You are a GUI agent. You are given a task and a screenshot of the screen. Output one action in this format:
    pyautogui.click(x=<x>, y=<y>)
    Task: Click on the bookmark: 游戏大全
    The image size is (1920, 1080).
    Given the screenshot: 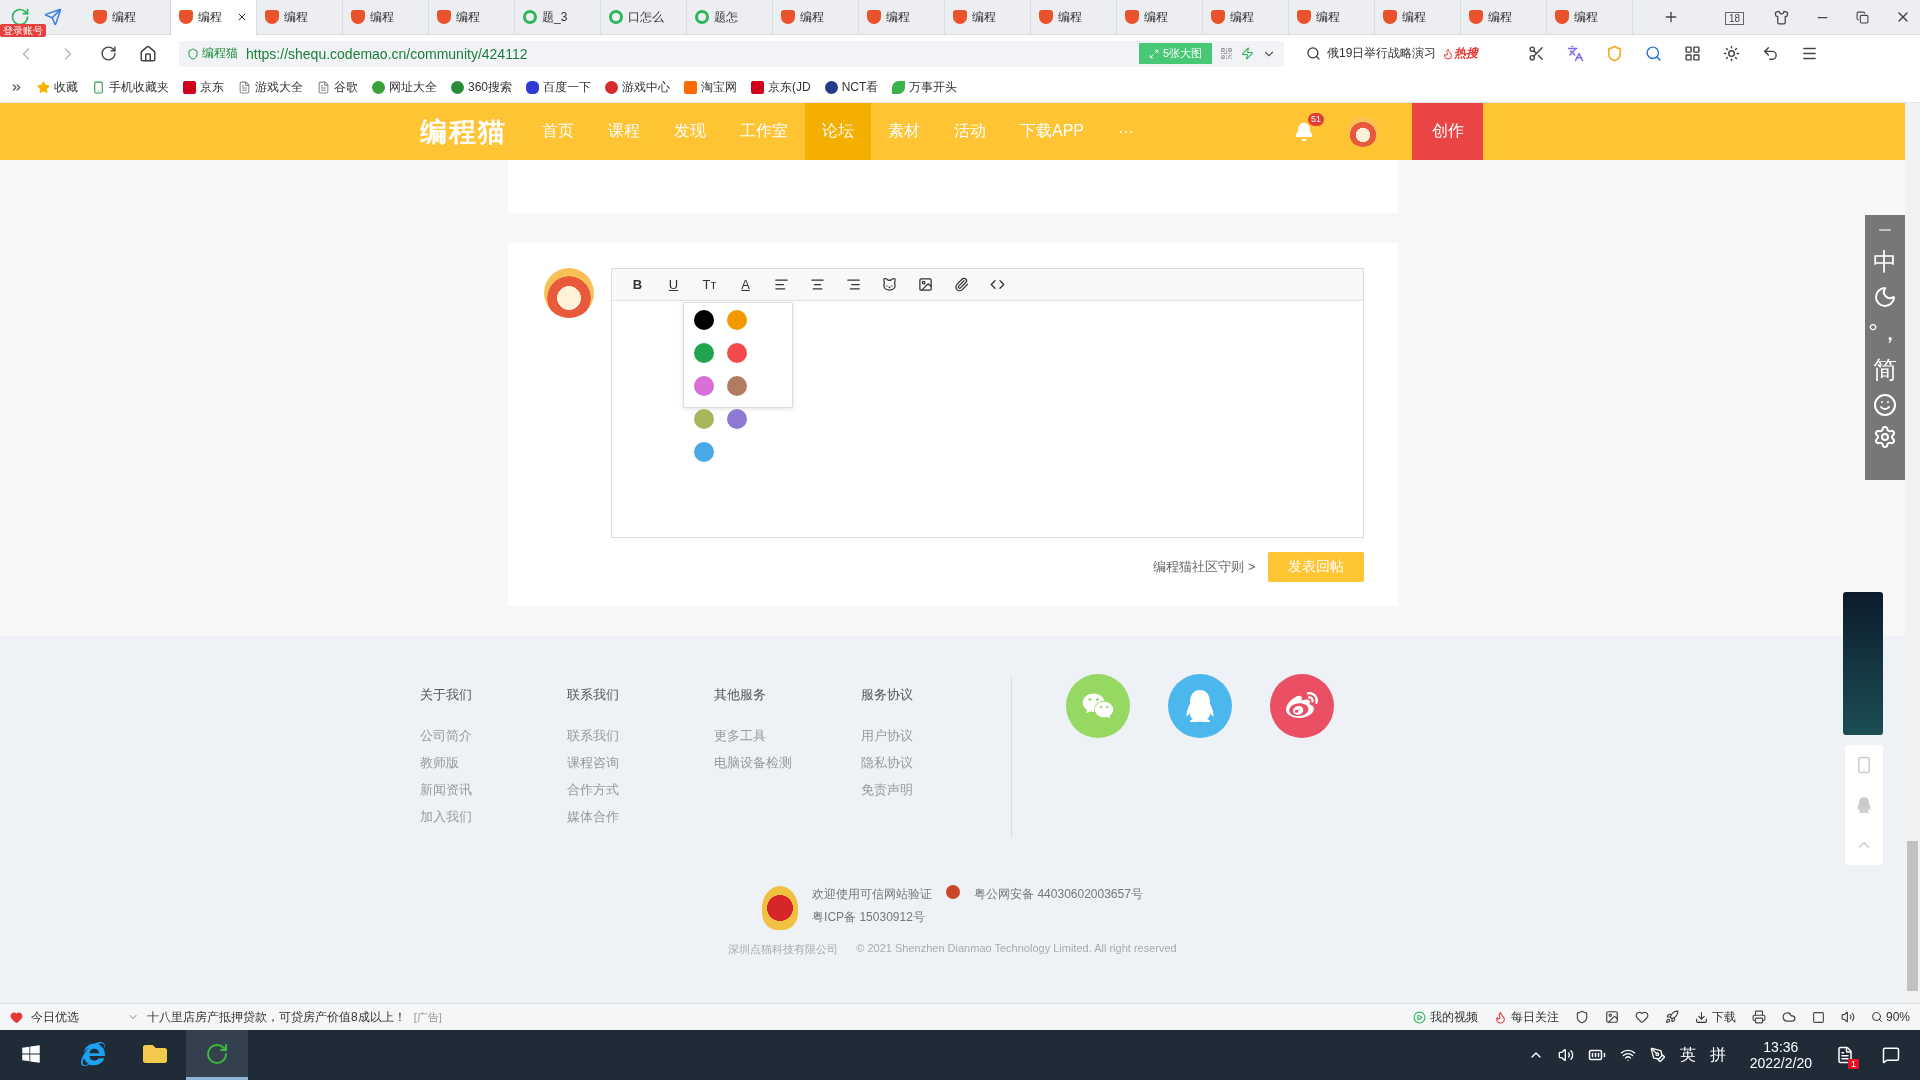 What is the action you would take?
    pyautogui.click(x=270, y=87)
    